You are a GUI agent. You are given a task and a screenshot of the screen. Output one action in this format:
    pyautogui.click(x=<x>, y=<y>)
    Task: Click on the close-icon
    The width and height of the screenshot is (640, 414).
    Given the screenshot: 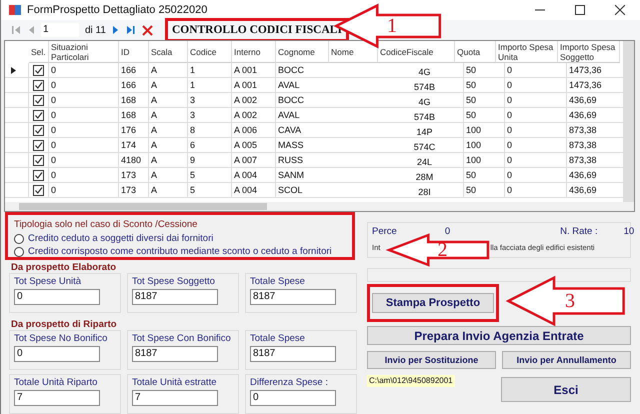 What is the action you would take?
    pyautogui.click(x=620, y=10)
    